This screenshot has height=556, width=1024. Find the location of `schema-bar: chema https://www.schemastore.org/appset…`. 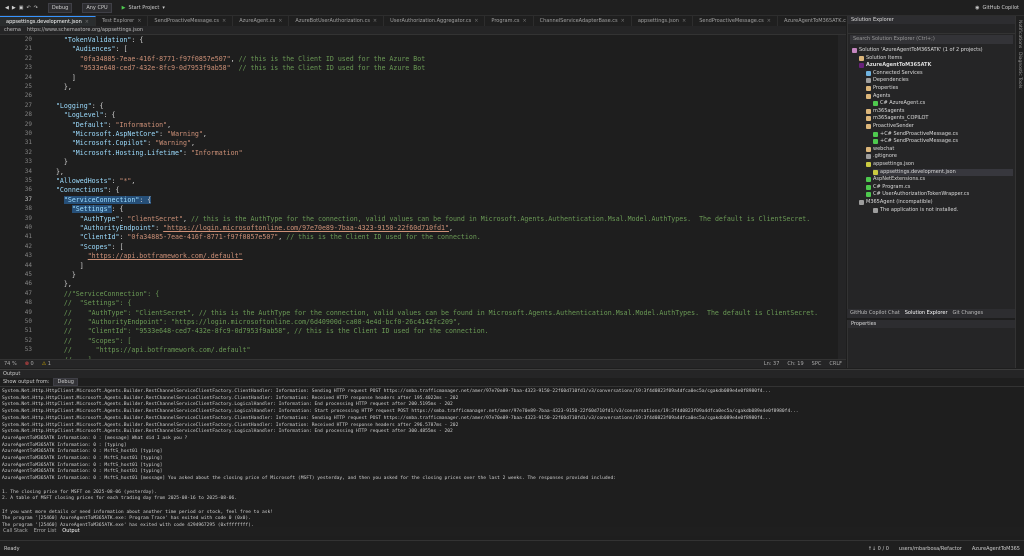

schema-bar: chema https://www.schemastore.org/appset… is located at coordinates (423, 30).